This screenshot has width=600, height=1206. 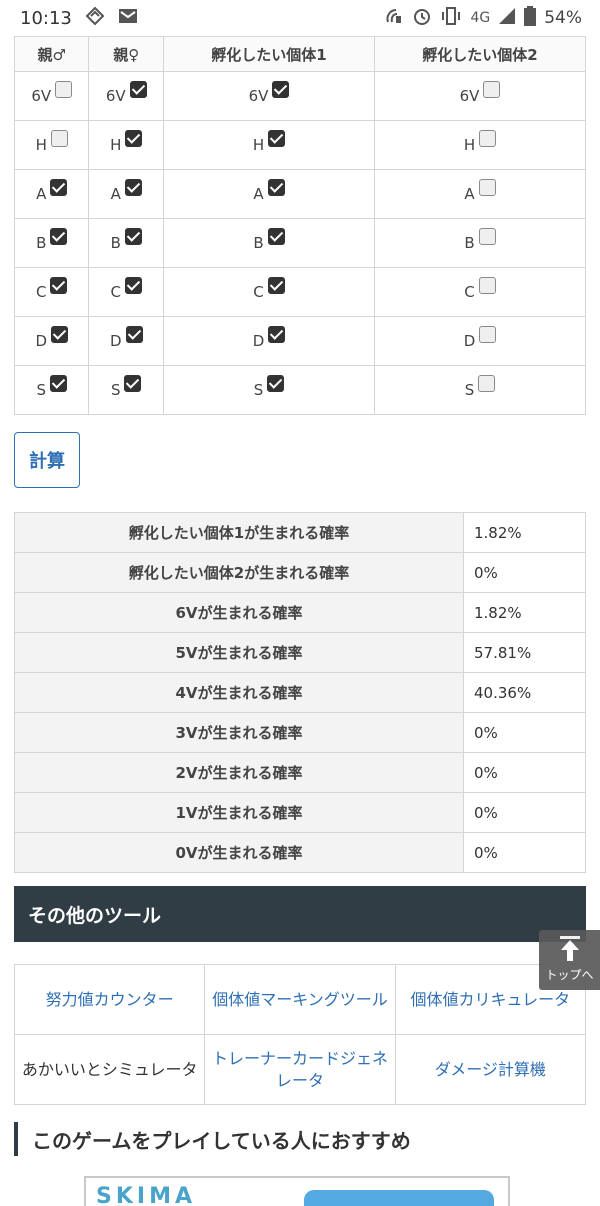 I want to click on tools-row: あかいいとシミュレータ トレーナーカードジェネレータ ダメージ計算機, so click(x=300, y=1069).